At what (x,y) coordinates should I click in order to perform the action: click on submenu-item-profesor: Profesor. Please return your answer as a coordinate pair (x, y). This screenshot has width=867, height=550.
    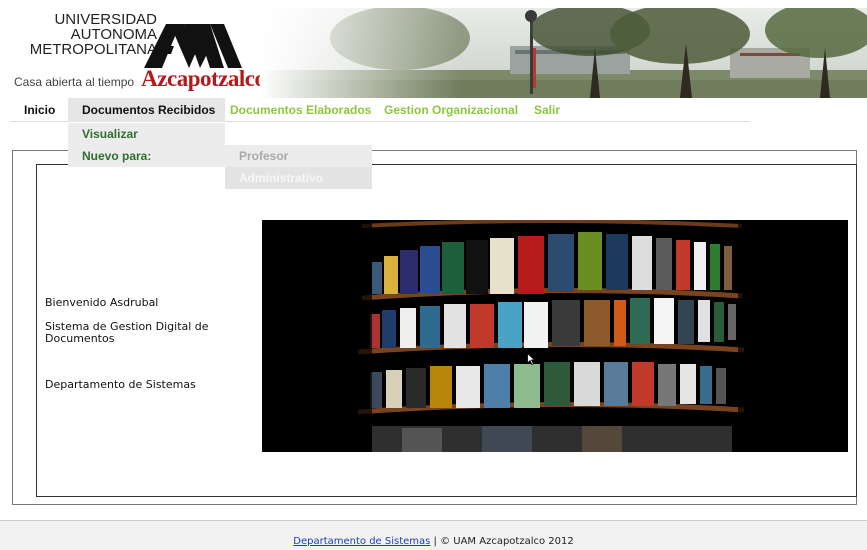
    Looking at the image, I should click on (298, 156).